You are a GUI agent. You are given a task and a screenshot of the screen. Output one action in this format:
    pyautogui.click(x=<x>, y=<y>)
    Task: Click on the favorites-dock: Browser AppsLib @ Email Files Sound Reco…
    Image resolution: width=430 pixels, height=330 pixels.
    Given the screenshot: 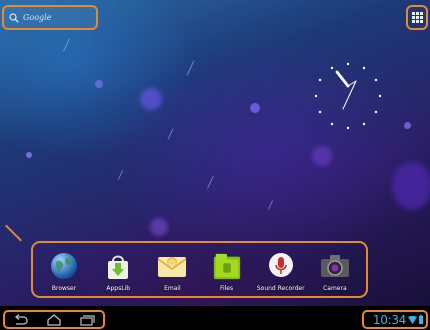 What is the action you would take?
    pyautogui.click(x=199, y=269)
    